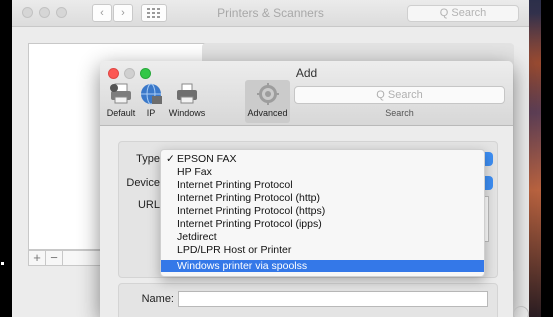  I want to click on toolbar-ip-label: IP, so click(151, 113).